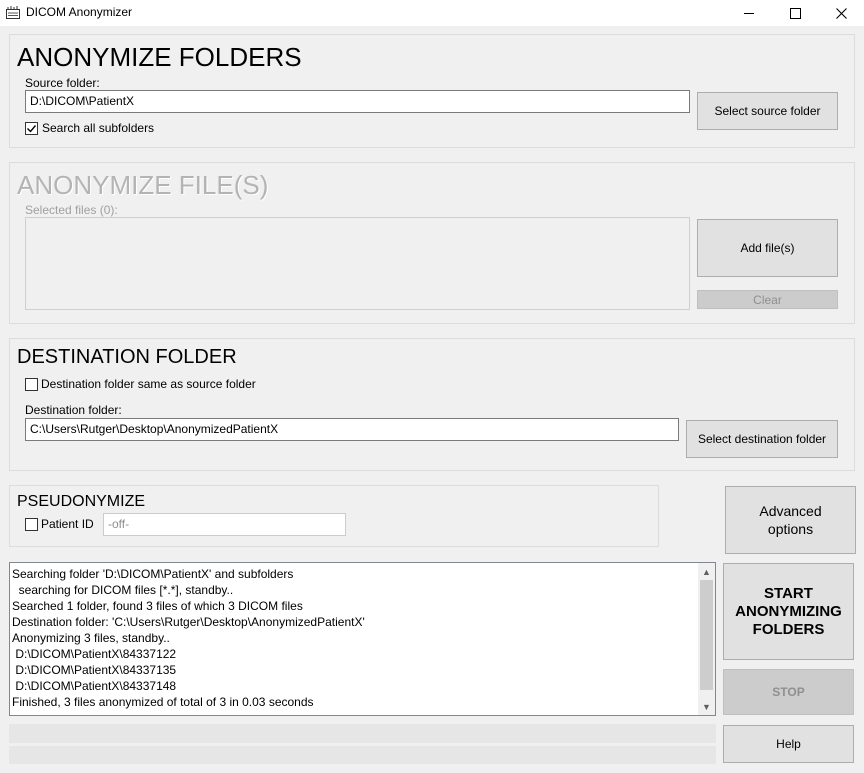 The image size is (864, 773). What do you see at coordinates (432, 13) in the screenshot?
I see `title-bar: DICOM Anonymizer` at bounding box center [432, 13].